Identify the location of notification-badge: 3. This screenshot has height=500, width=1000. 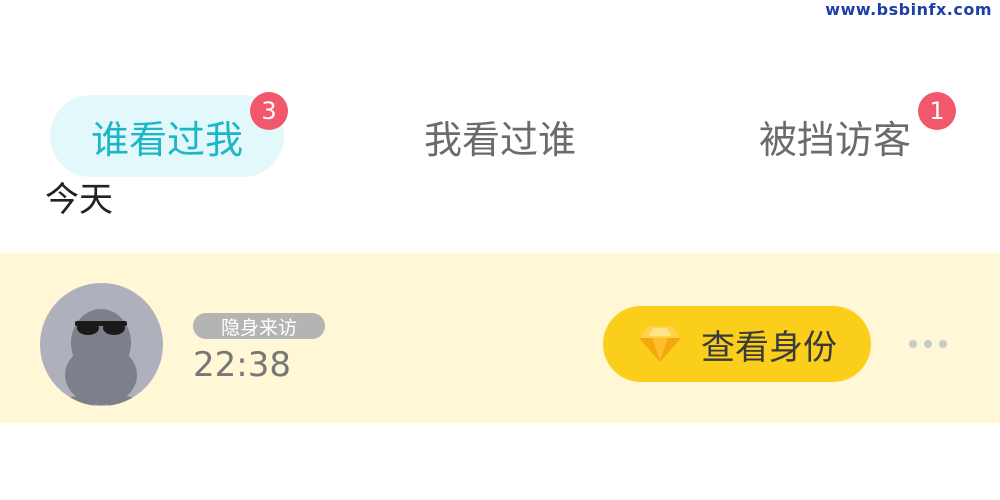
(269, 111).